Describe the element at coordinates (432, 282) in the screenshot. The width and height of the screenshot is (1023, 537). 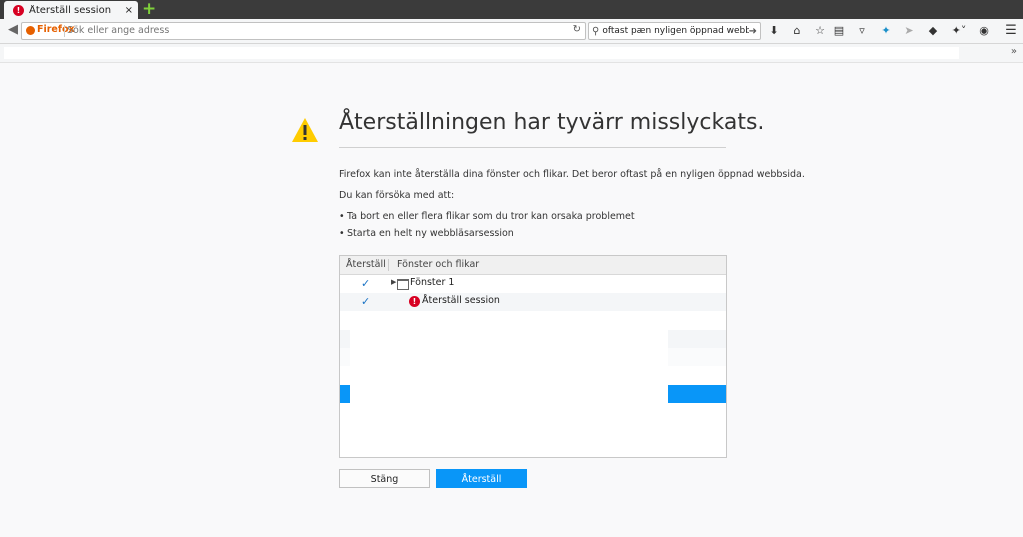
I see `window-label: Fönster 1` at that location.